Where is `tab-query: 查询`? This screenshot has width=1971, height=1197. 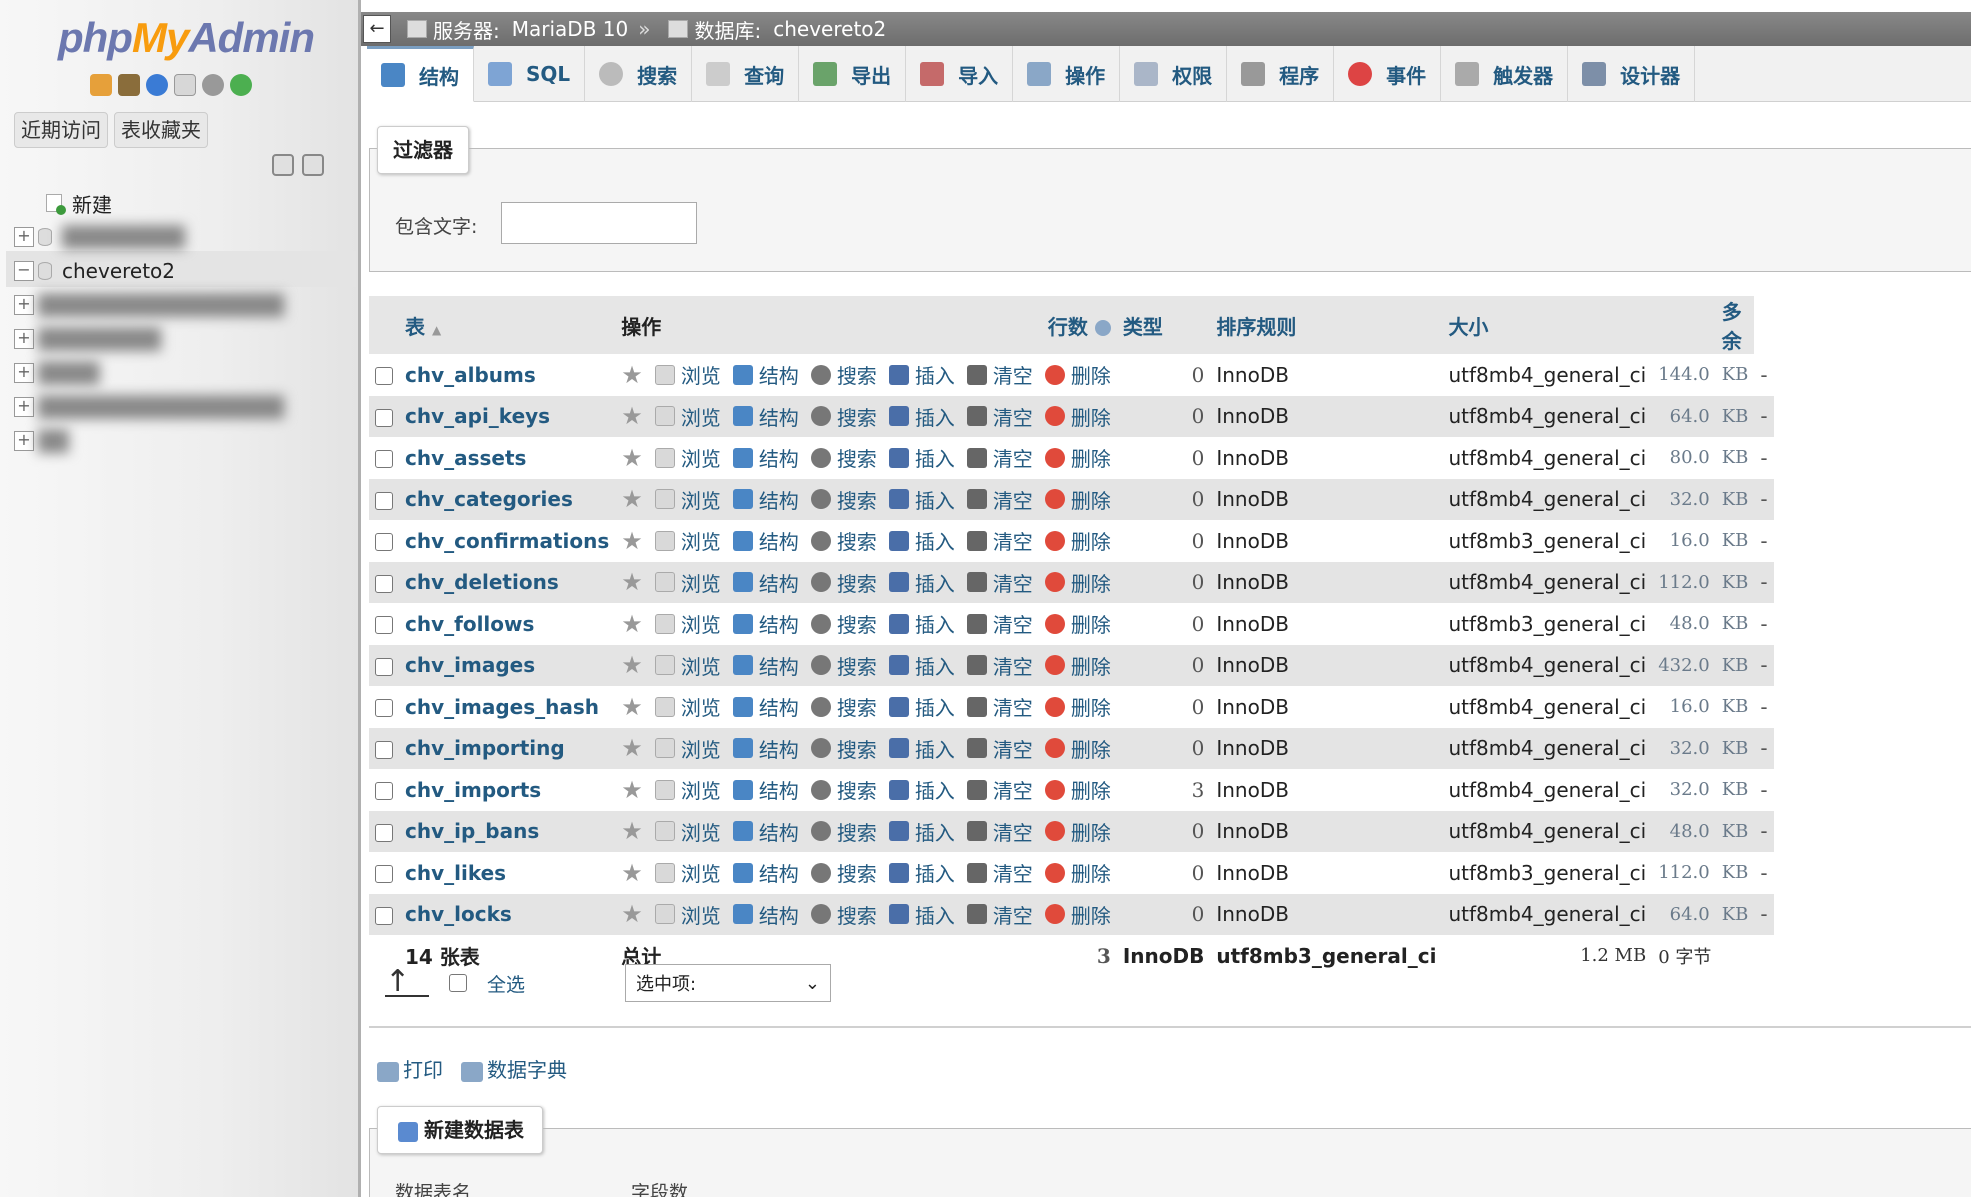 tab-query: 查询 is located at coordinates (746, 74).